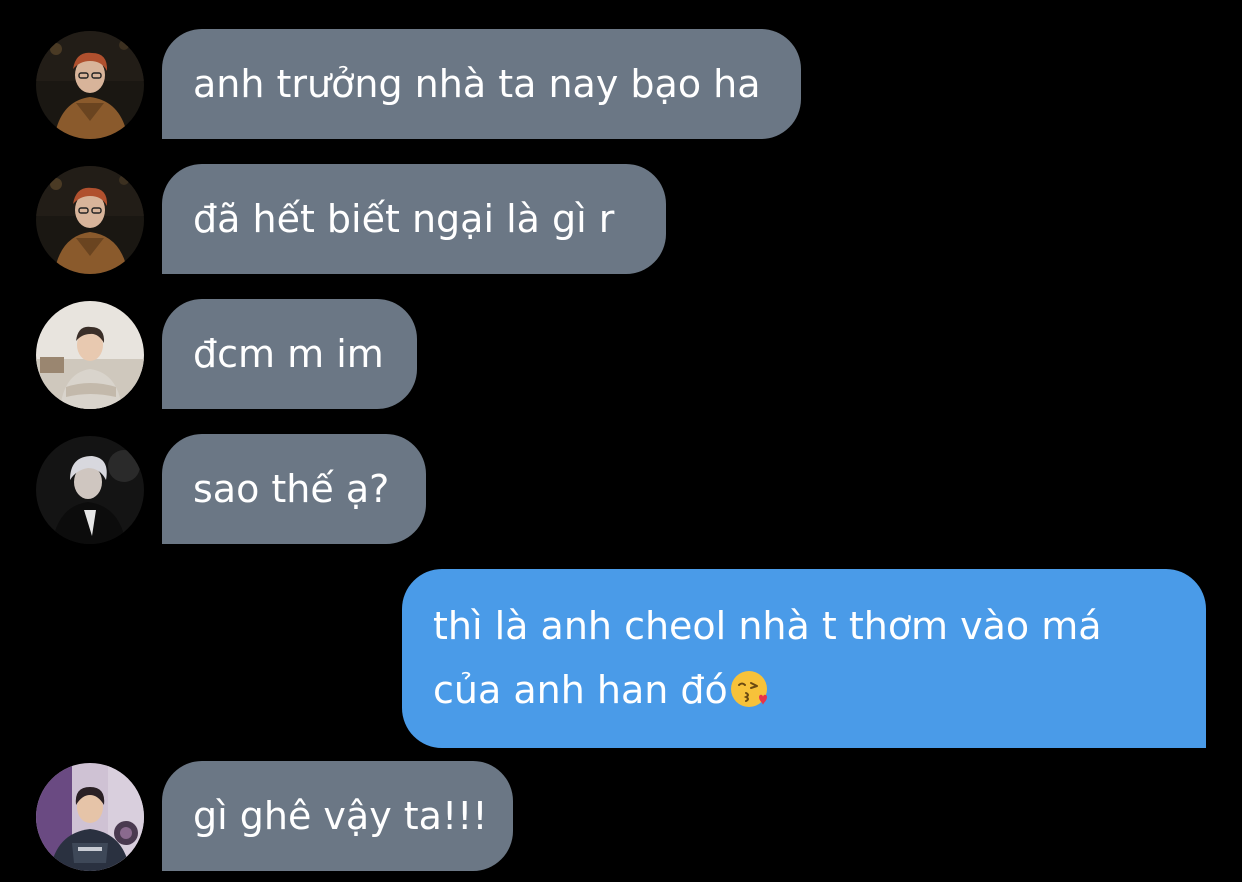 The image size is (1242, 882). I want to click on message-bubble-incoming: anh trưởng nhà ta nay bạo ha, so click(481, 84).